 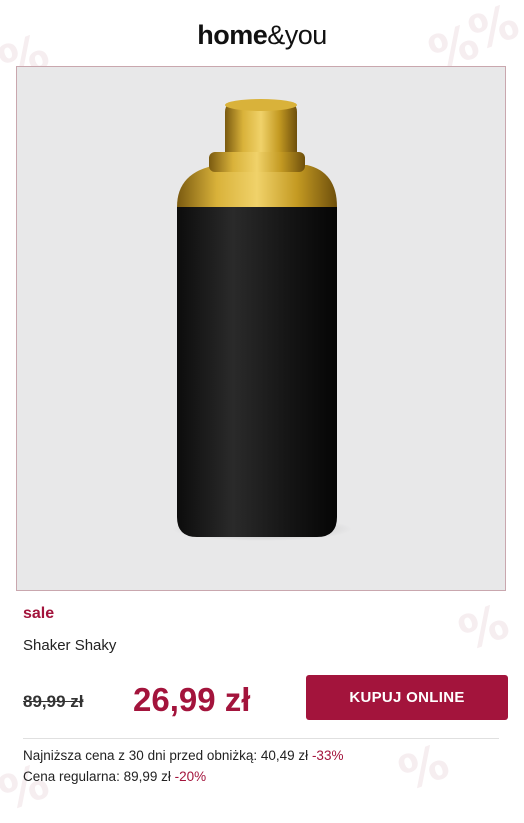 I want to click on logo-light-text: you, so click(x=306, y=35).